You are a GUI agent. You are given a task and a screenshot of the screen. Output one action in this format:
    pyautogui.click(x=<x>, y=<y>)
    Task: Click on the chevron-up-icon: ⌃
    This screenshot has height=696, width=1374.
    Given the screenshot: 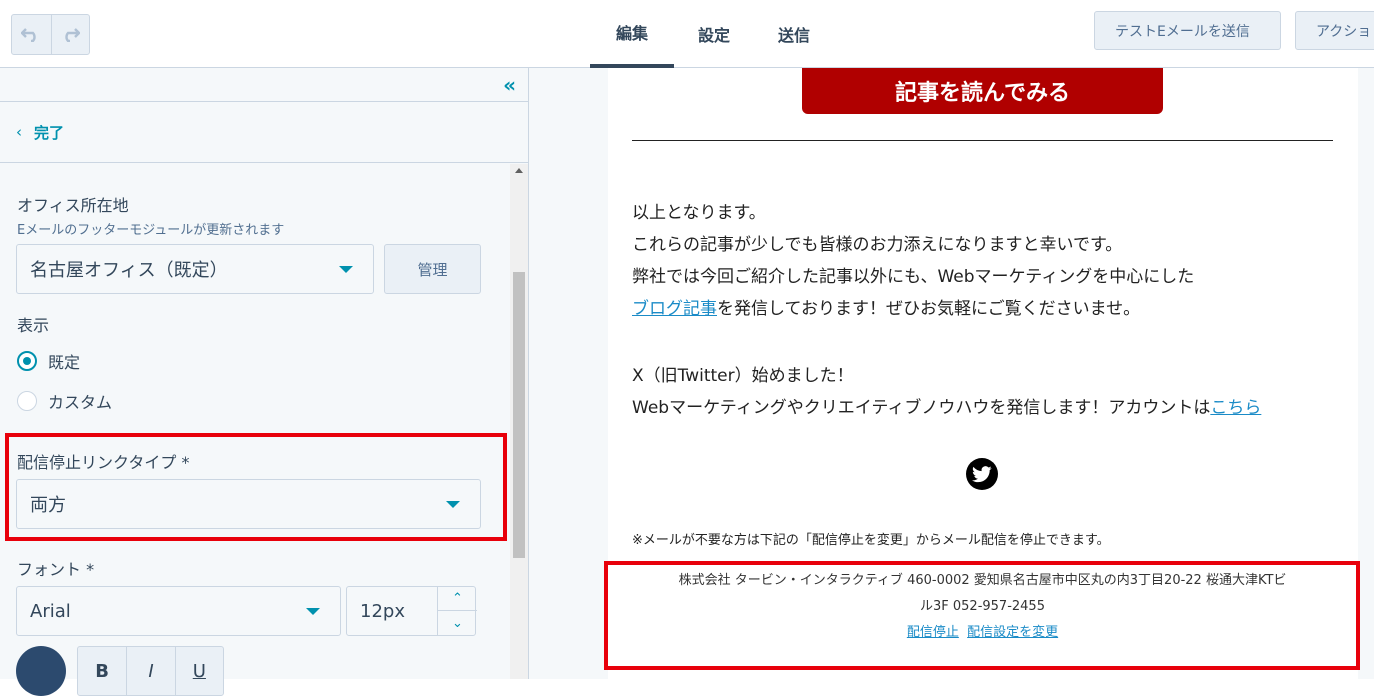 What is the action you would take?
    pyautogui.click(x=457, y=599)
    